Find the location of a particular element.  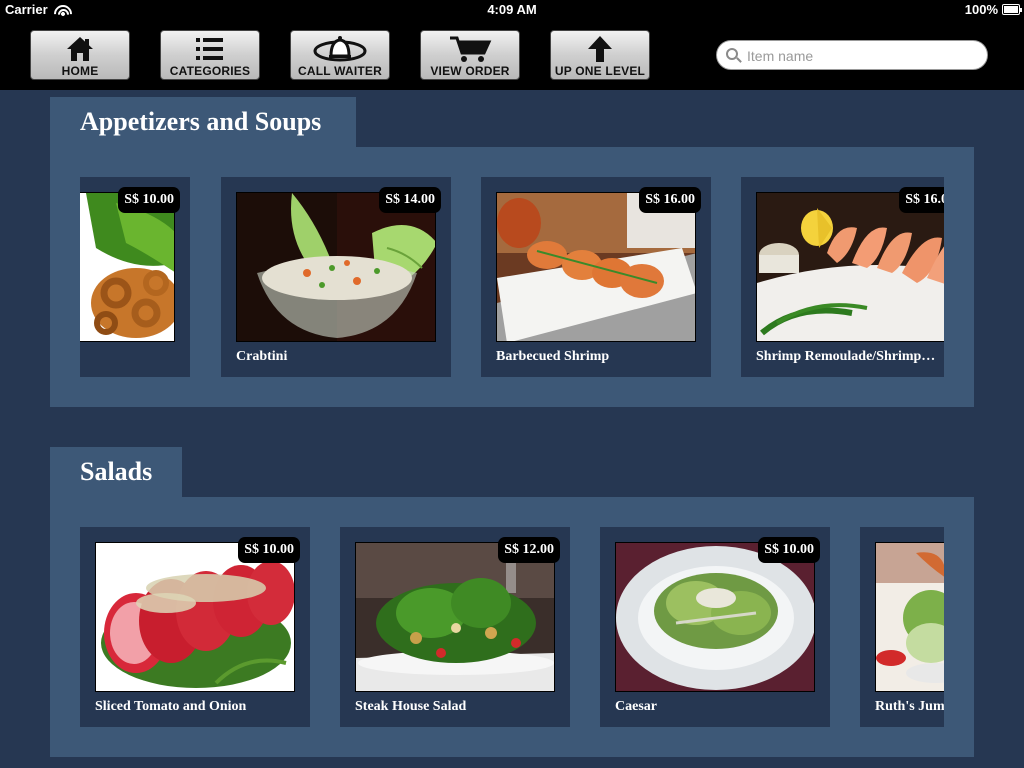

status-bar: Carrier 4:09 AM 100% is located at coordinates (512, 10).